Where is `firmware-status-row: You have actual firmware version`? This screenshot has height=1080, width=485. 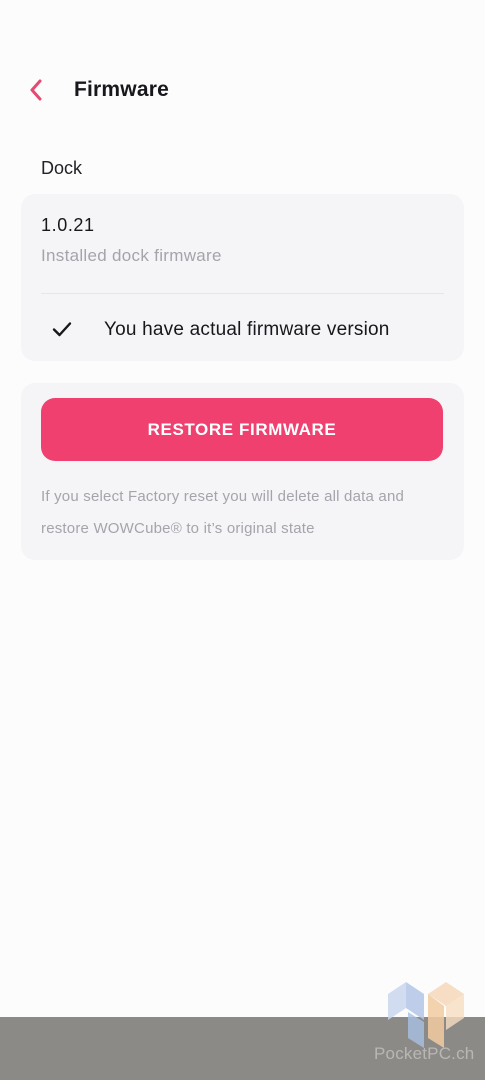
firmware-status-row: You have actual firmware version is located at coordinates (242, 330).